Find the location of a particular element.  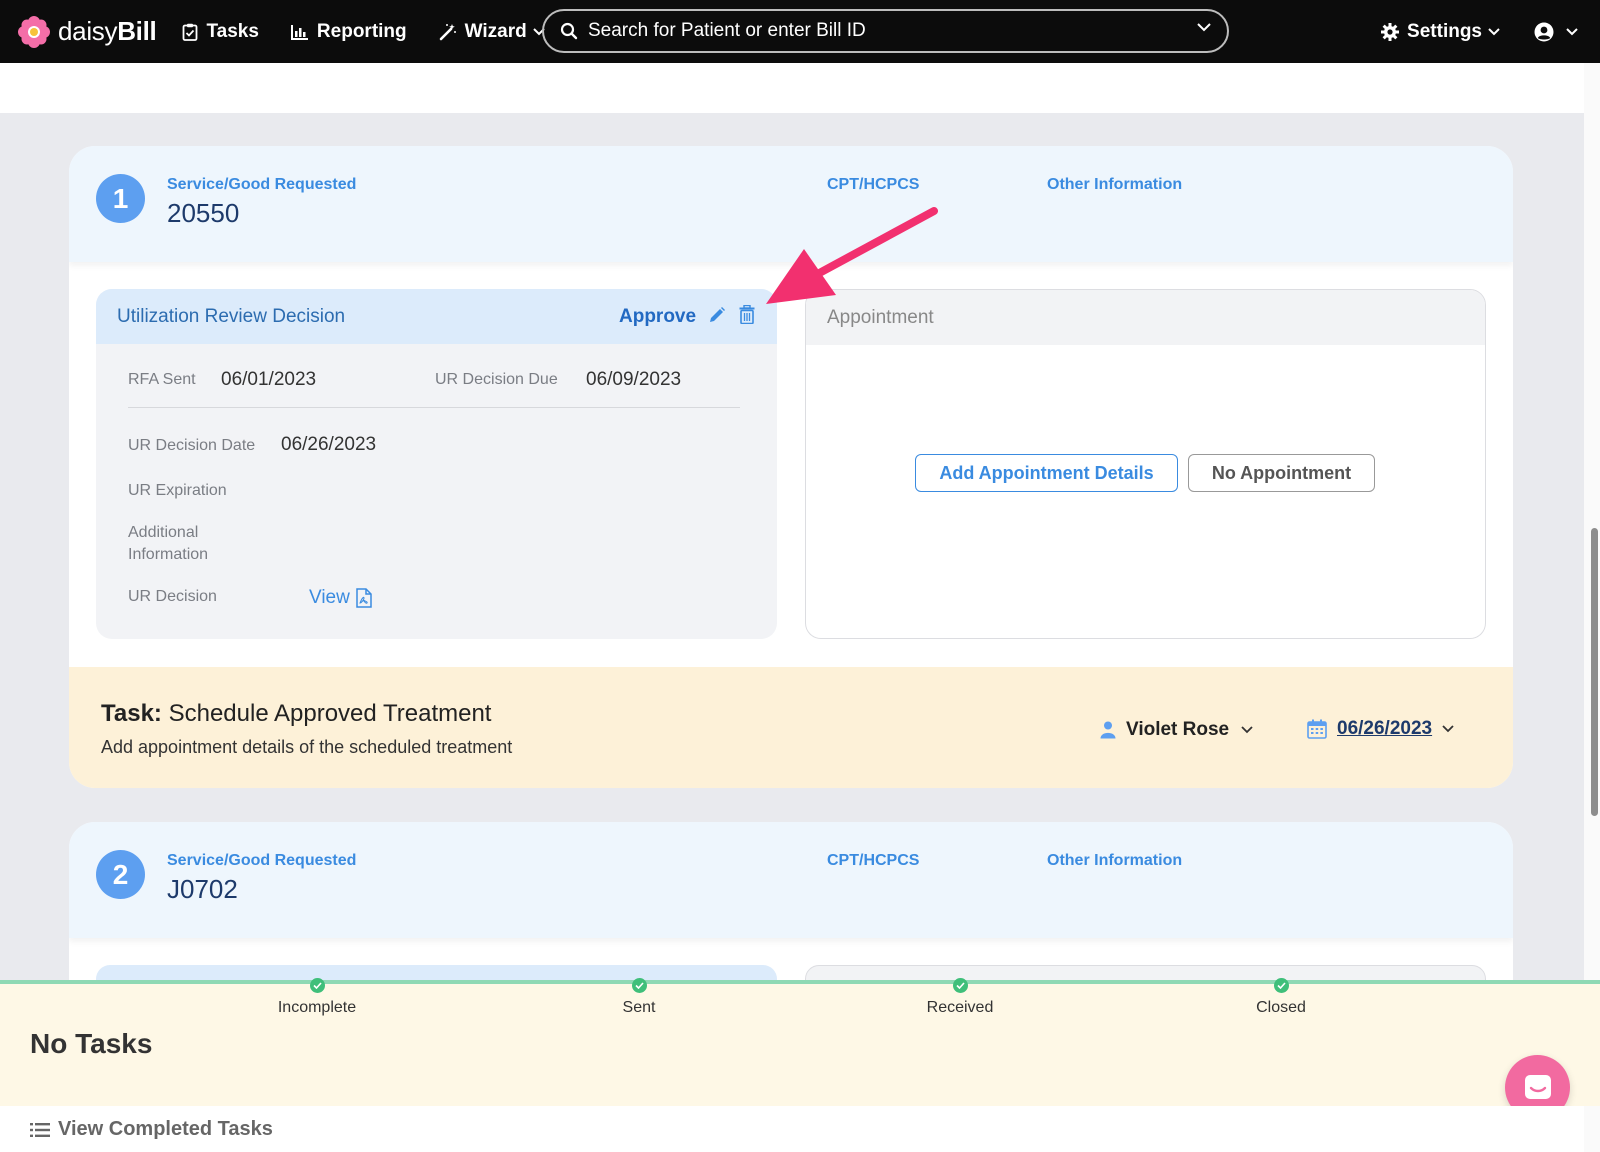

daisy-flower-icon is located at coordinates (34, 31).